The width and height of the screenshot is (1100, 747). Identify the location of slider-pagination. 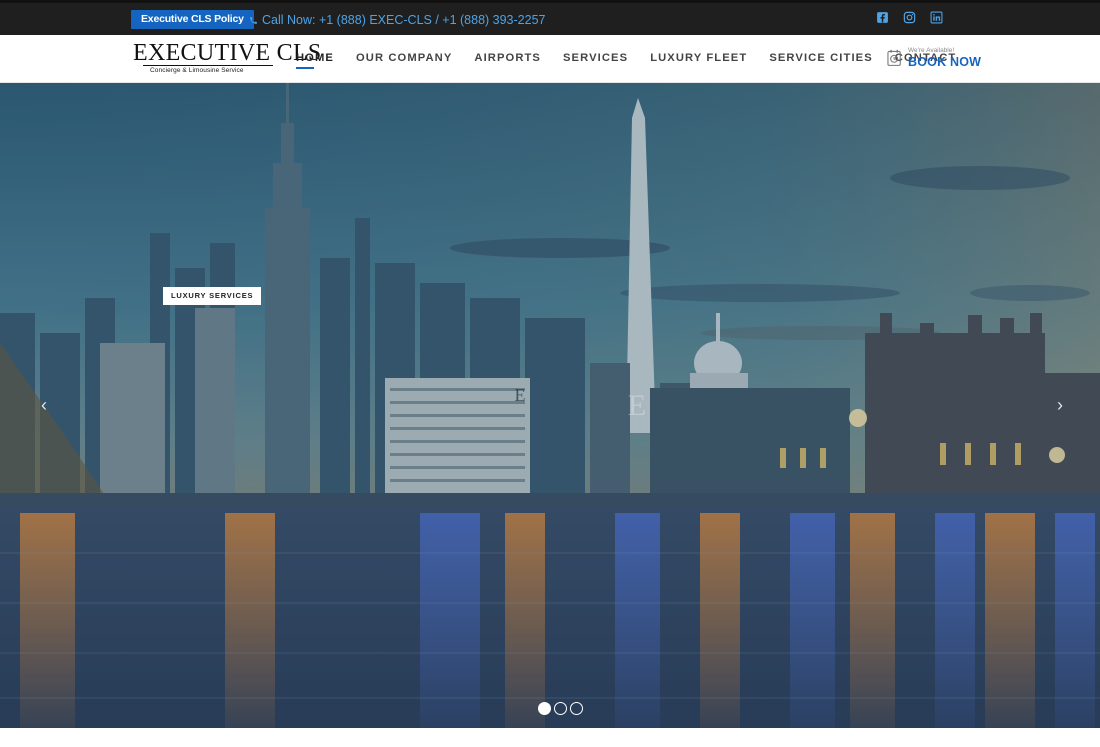
(560, 708).